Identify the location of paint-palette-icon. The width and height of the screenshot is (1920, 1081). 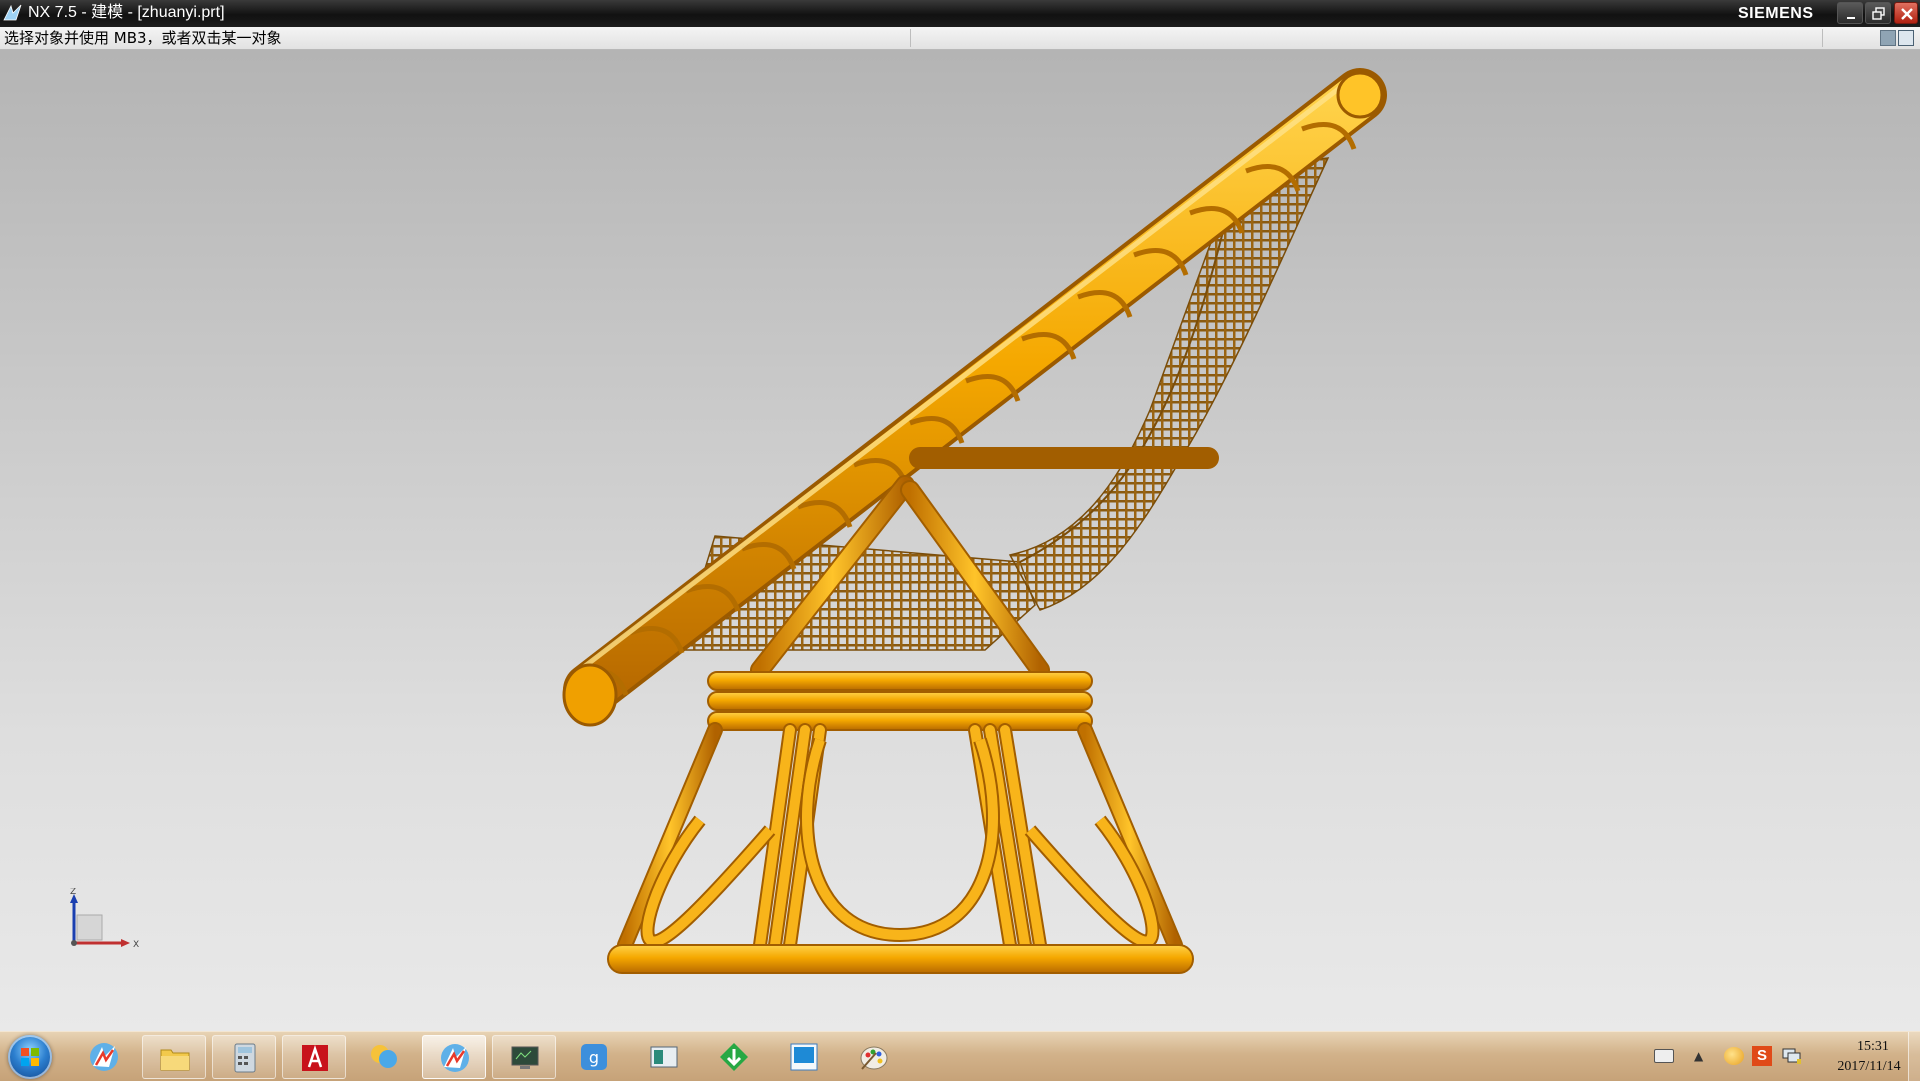
(874, 1058).